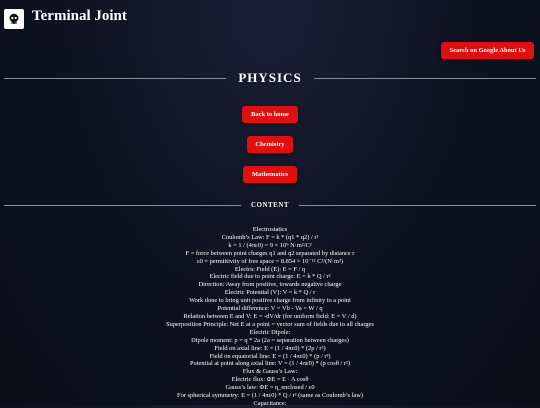 The height and width of the screenshot is (408, 540). Describe the element at coordinates (270, 293) in the screenshot. I see `content-line: Electric Potential (V): V = k * Q / r` at that location.